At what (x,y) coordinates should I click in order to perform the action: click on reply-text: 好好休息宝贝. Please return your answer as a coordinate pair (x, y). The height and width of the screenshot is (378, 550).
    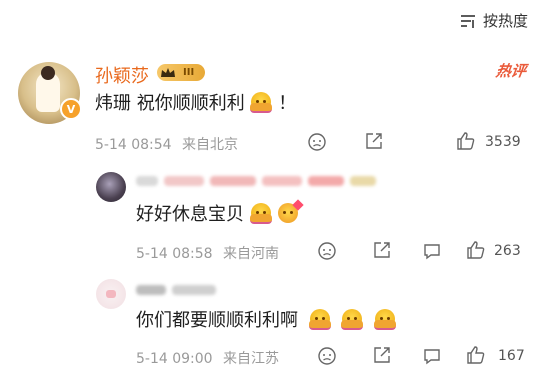
    Looking at the image, I should click on (220, 213).